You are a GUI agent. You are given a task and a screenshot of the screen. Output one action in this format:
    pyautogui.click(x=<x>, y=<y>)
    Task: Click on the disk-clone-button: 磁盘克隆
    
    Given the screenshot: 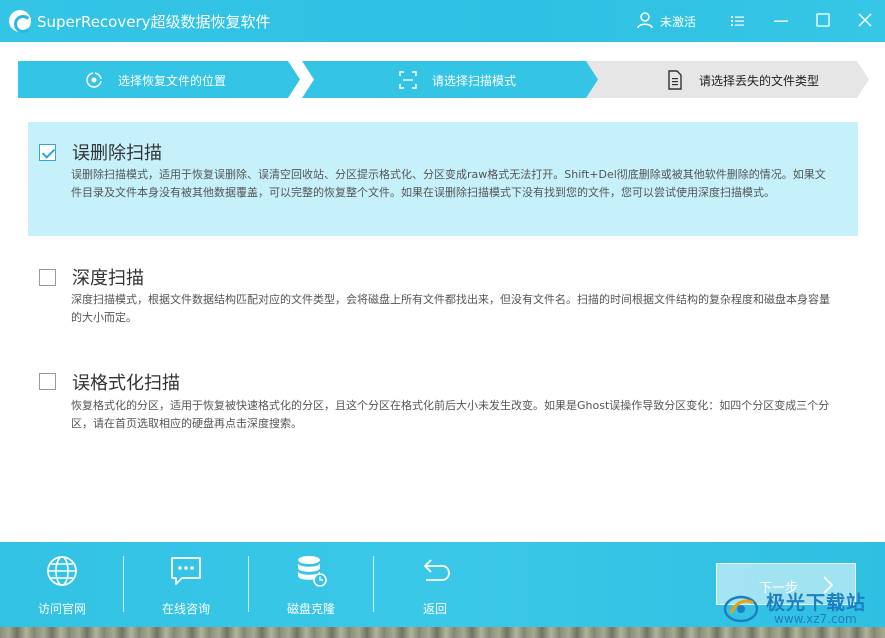 What is the action you would take?
    pyautogui.click(x=311, y=584)
    